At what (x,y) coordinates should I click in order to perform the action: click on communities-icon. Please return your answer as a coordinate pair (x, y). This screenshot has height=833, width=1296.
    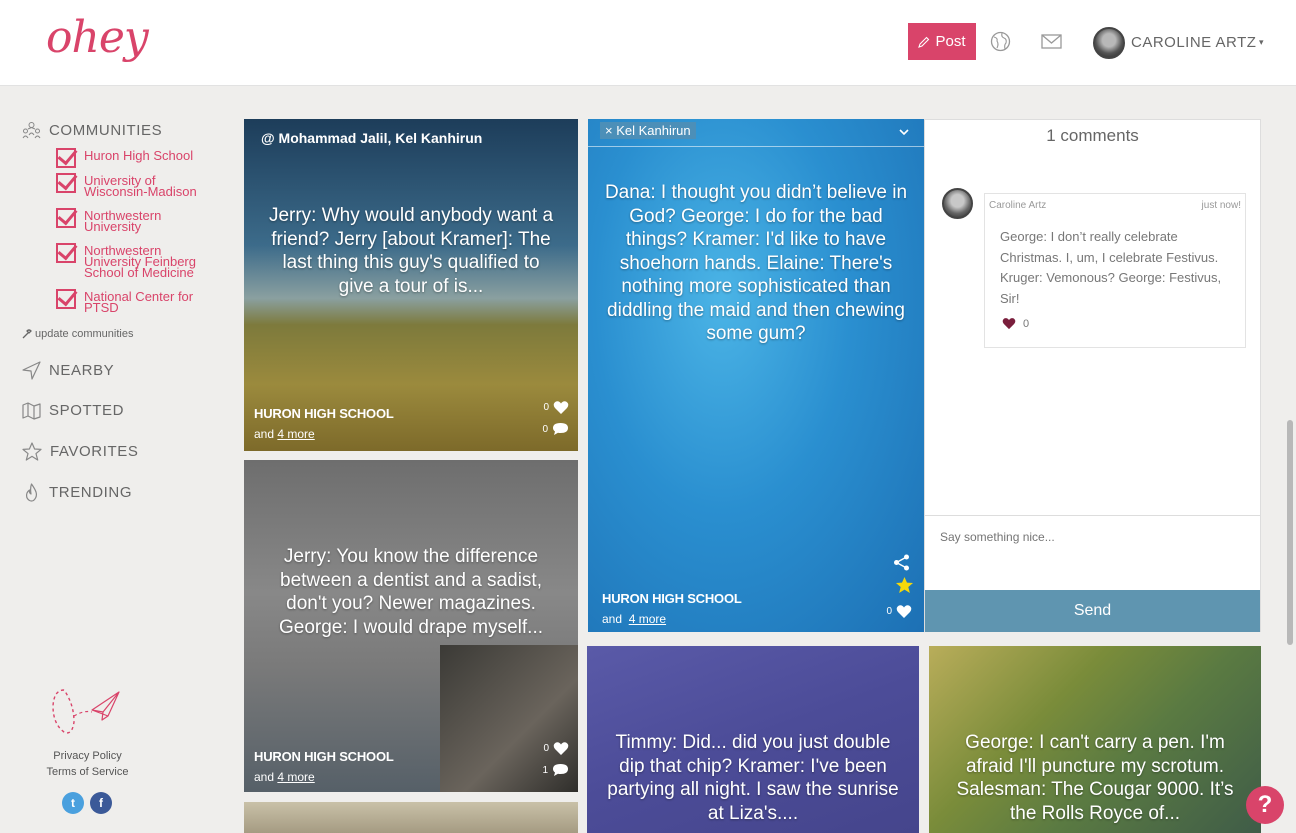
    Looking at the image, I should click on (31, 130).